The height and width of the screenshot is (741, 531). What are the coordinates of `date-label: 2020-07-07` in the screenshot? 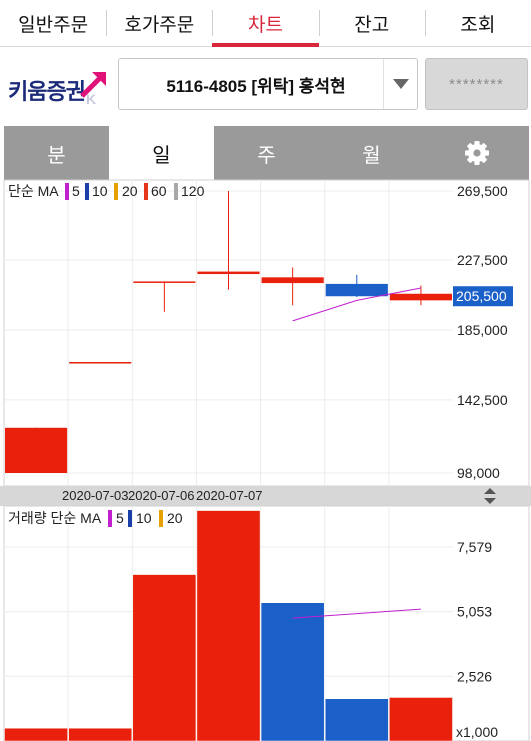 It's located at (229, 495).